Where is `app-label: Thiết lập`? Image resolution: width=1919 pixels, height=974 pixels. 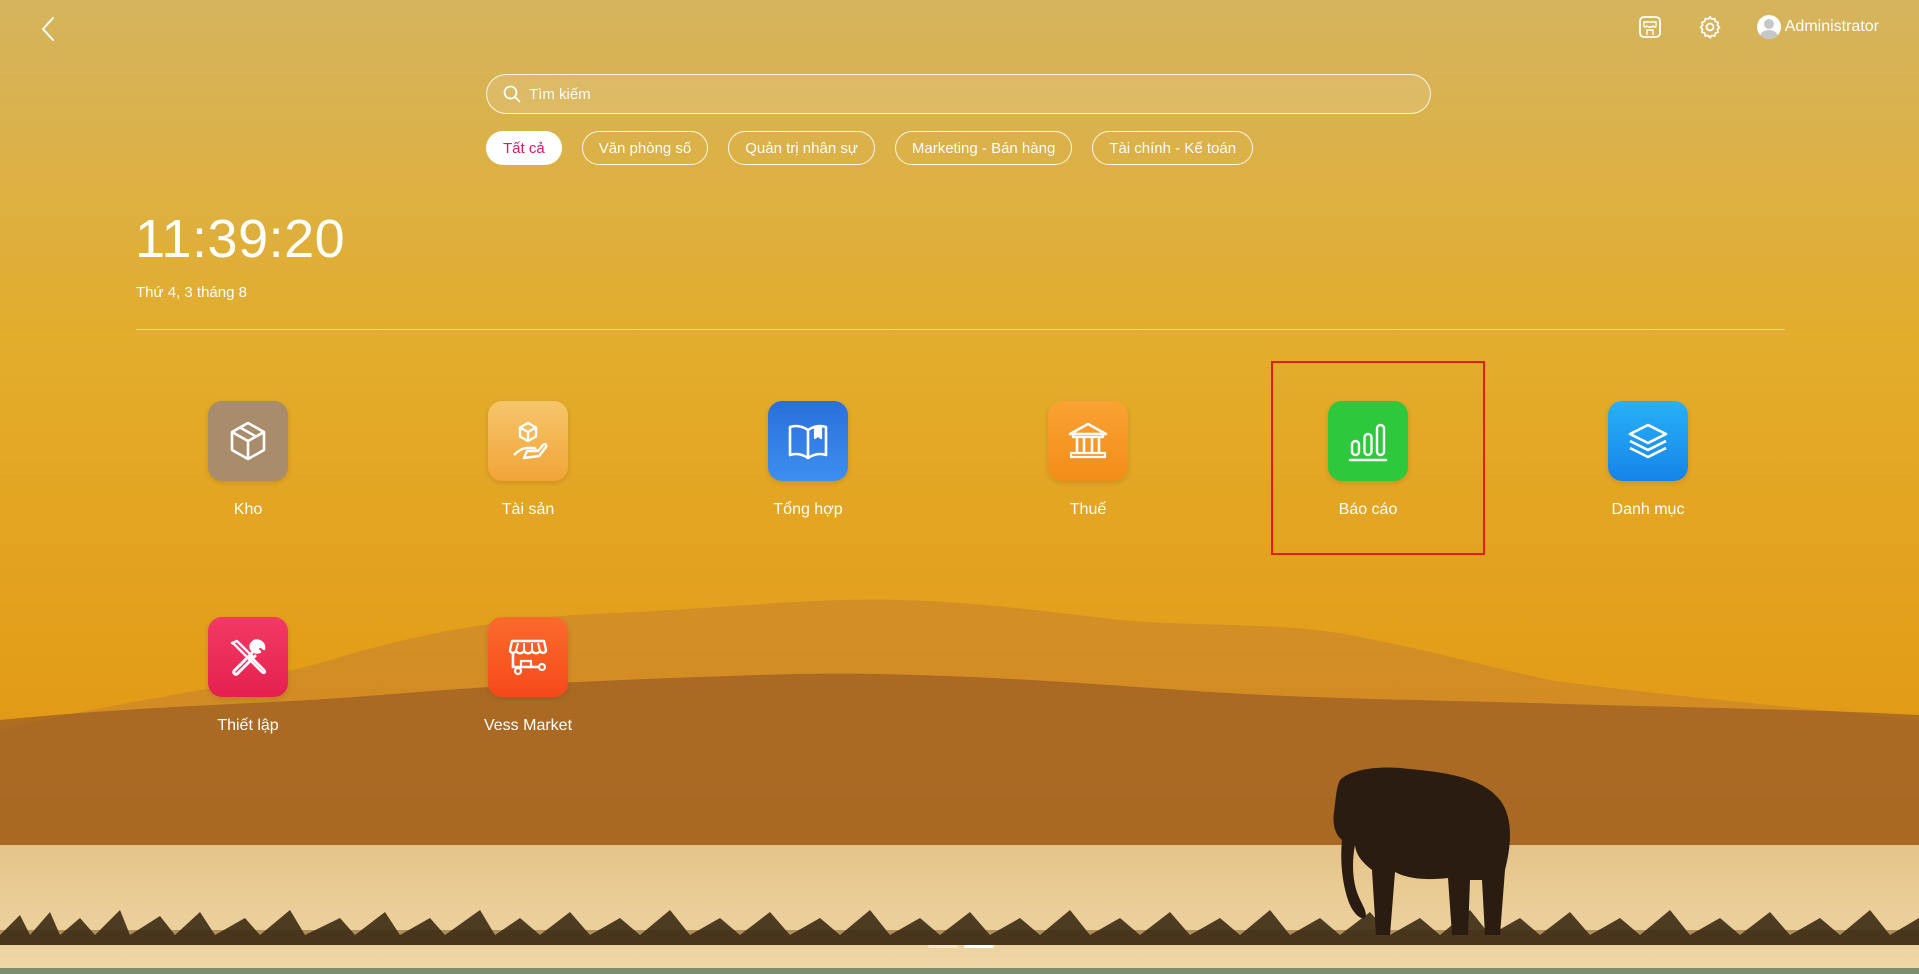 app-label: Thiết lập is located at coordinates (248, 725).